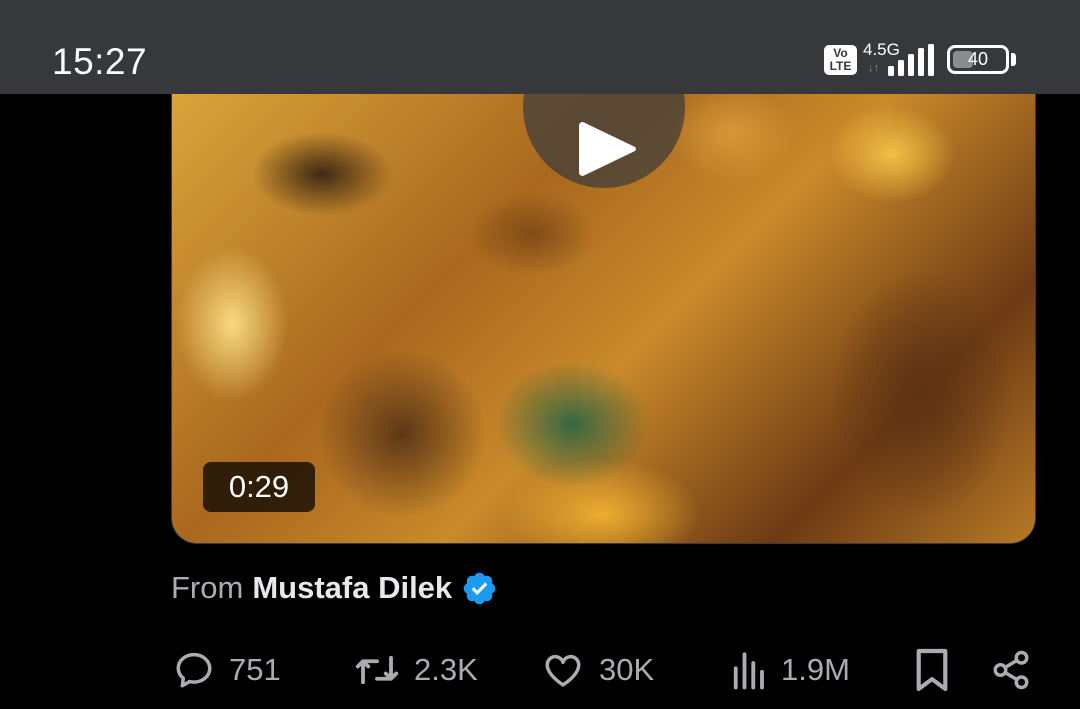 Image resolution: width=1080 pixels, height=709 pixels. I want to click on play-button, so click(604, 141).